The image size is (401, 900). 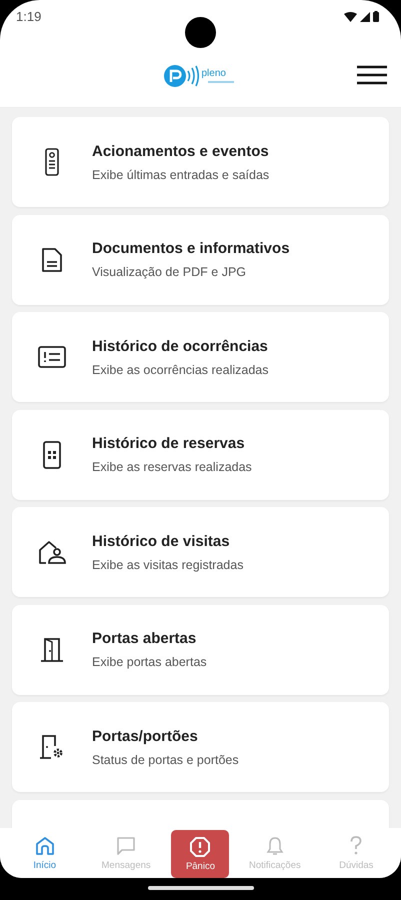 What do you see at coordinates (29, 16) in the screenshot?
I see `status-time: 1:19` at bounding box center [29, 16].